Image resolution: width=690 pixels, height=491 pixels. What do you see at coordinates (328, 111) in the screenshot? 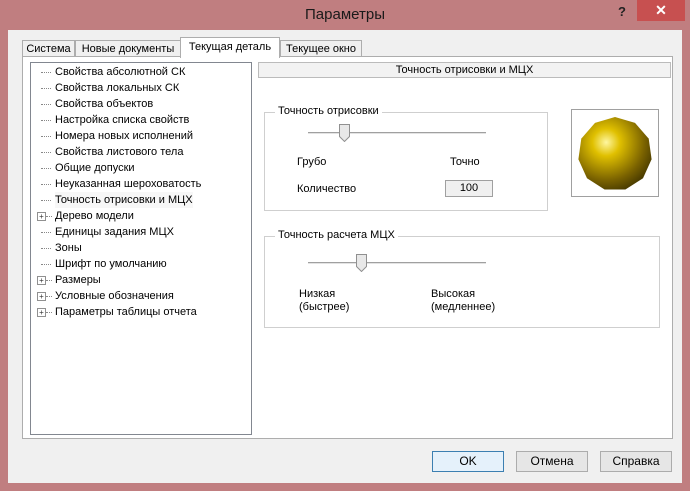
I see `drawing-accuracy-title: Точность отрисовки` at bounding box center [328, 111].